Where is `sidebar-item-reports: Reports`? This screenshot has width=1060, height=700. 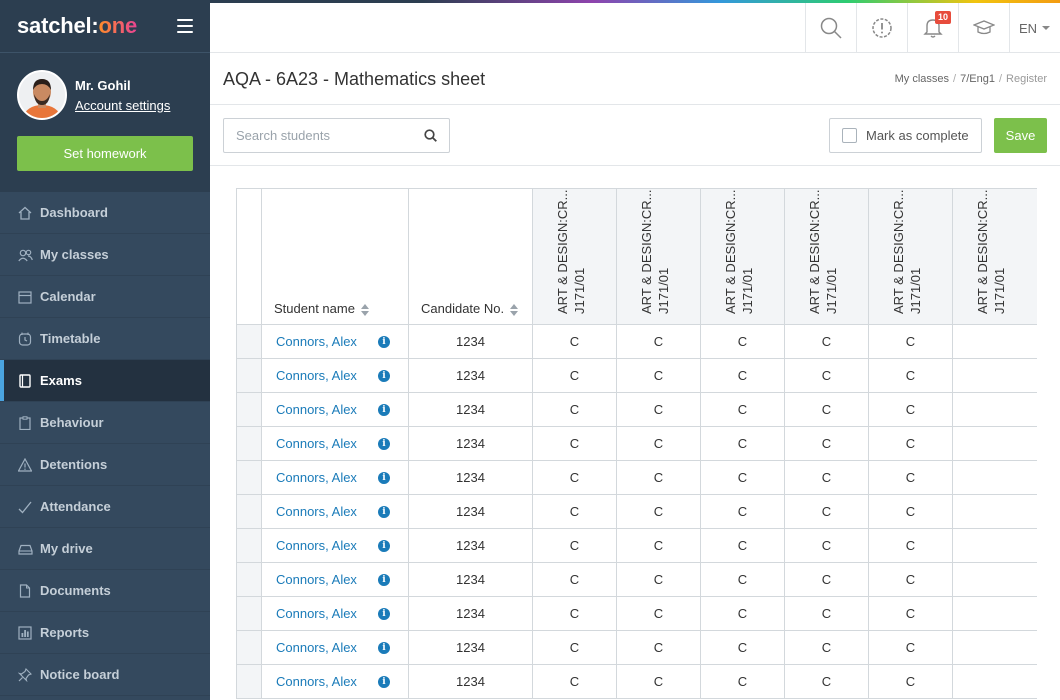
sidebar-item-reports: Reports is located at coordinates (105, 633).